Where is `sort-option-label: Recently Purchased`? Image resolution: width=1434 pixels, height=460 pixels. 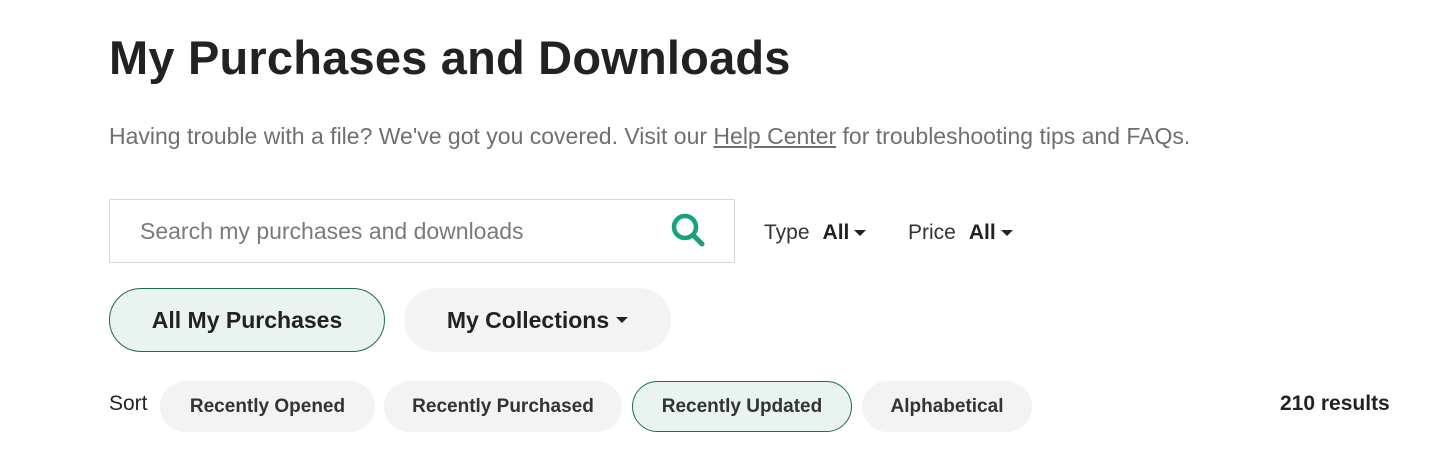 sort-option-label: Recently Purchased is located at coordinates (503, 406).